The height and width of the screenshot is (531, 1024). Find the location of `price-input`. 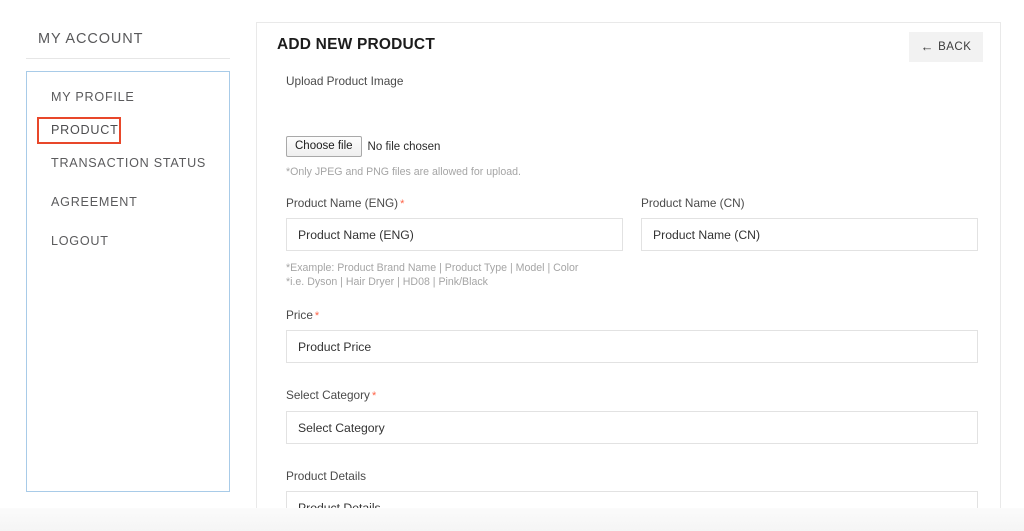

price-input is located at coordinates (632, 346).